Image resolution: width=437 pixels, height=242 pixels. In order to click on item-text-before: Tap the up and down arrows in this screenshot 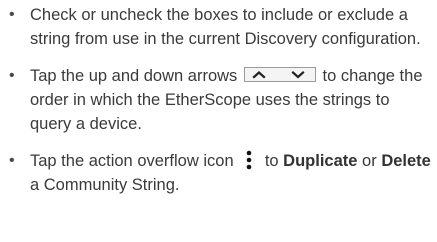, I will do `click(134, 76)`.